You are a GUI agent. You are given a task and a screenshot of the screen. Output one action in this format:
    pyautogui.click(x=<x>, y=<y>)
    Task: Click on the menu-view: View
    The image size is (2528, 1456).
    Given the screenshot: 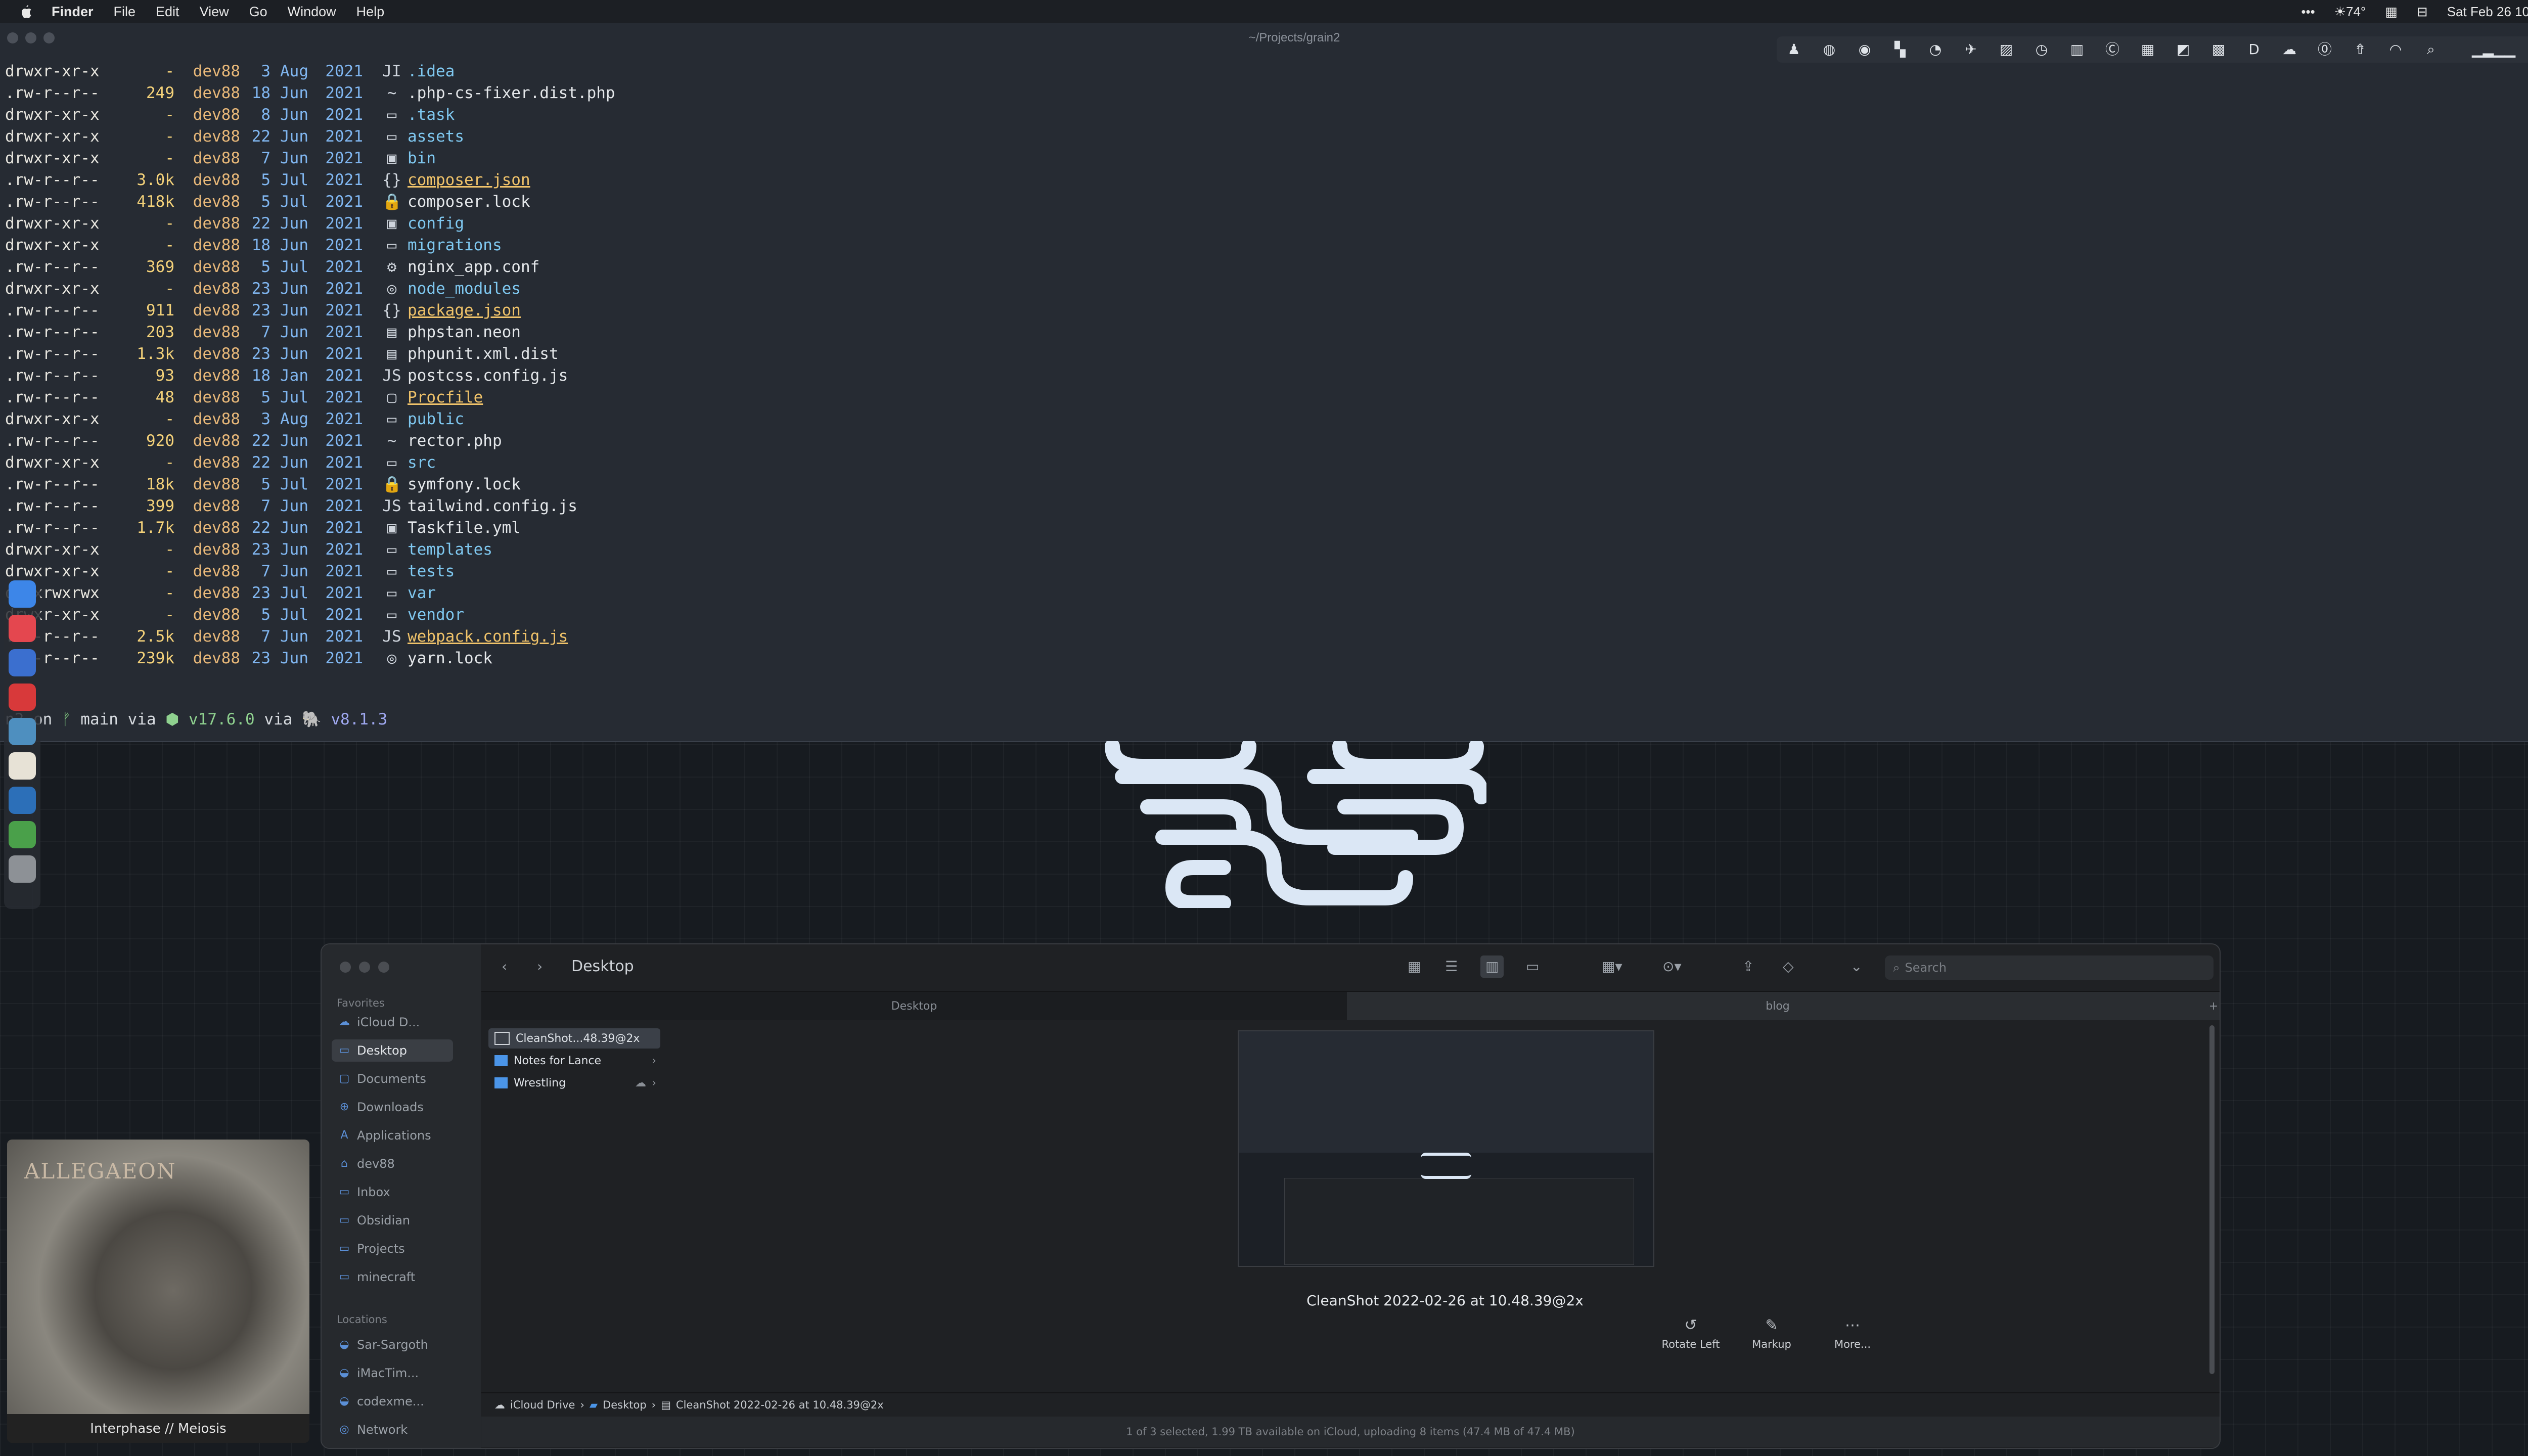 What is the action you would take?
    pyautogui.click(x=215, y=12)
    